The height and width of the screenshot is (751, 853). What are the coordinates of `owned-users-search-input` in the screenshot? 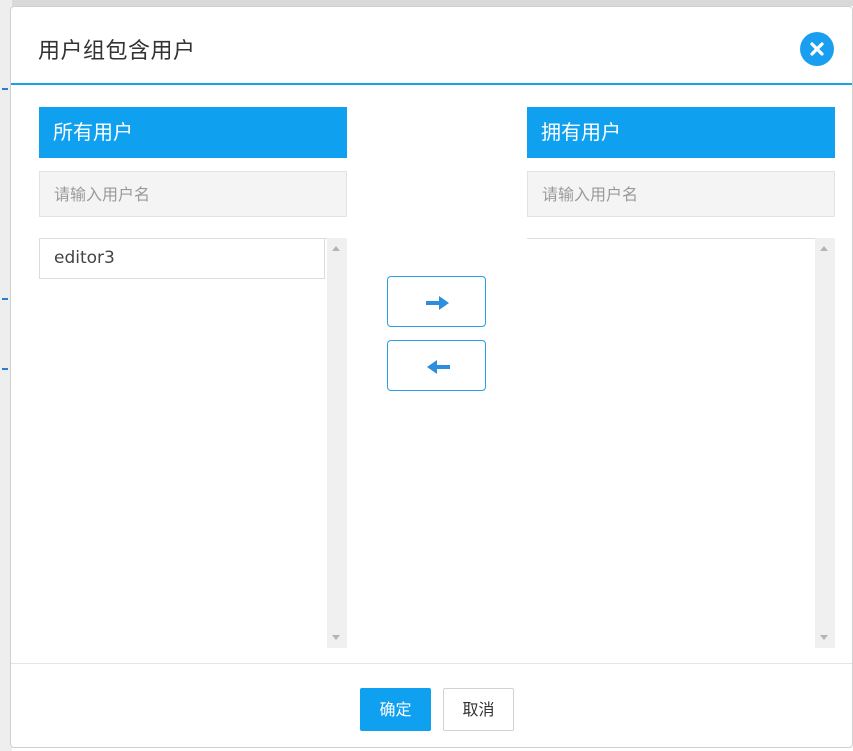 It's located at (681, 194).